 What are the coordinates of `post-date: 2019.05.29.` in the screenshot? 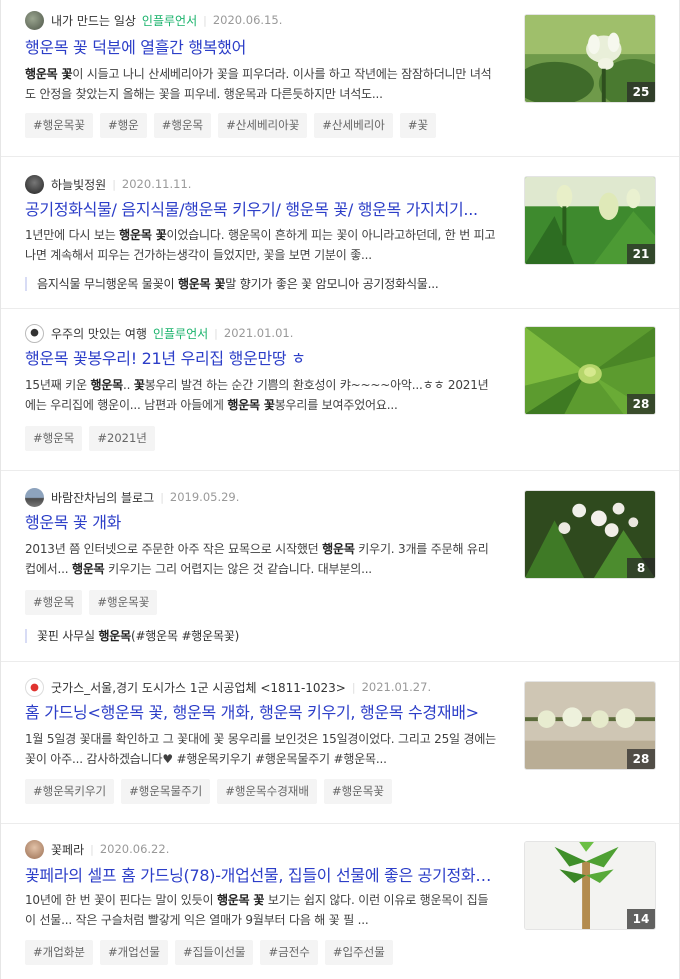 It's located at (204, 497).